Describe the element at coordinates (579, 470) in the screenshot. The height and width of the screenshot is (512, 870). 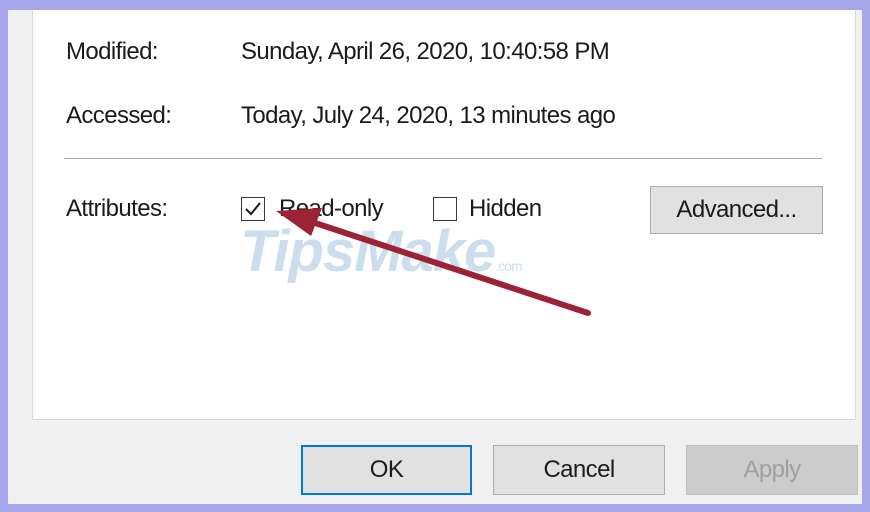
I see `cancel-button: Cancel` at that location.